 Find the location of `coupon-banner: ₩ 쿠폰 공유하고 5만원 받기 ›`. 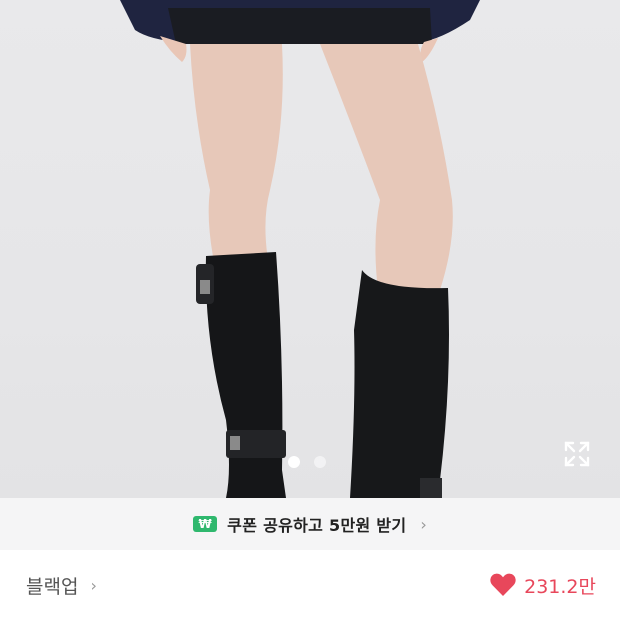

coupon-banner: ₩ 쿠폰 공유하고 5만원 받기 › is located at coordinates (310, 524).